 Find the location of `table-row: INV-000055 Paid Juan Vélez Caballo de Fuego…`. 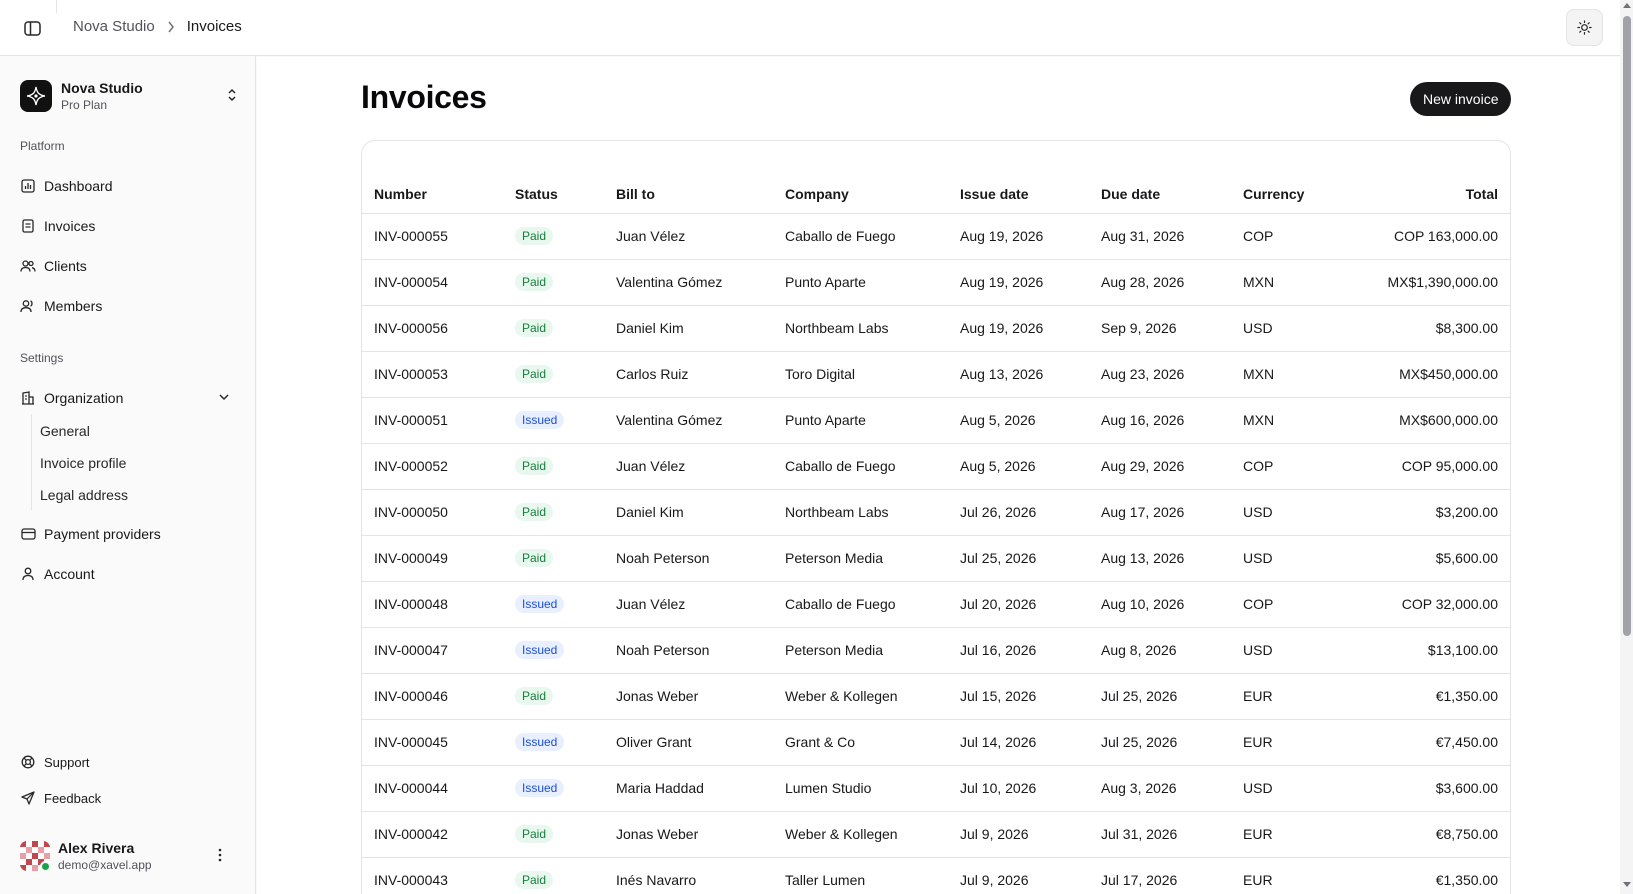

table-row: INV-000055 Paid Juan Vélez Caballo de Fuego… is located at coordinates (936, 236).